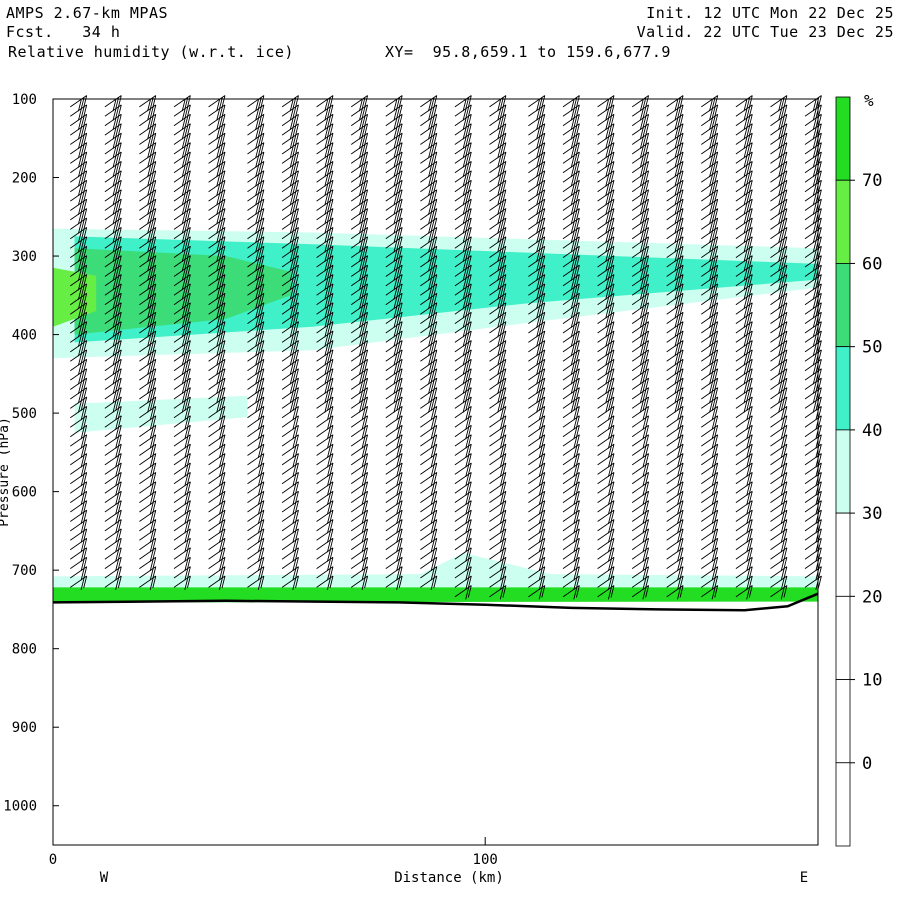  What do you see at coordinates (872, 348) in the screenshot?
I see `colorbar-label: 50` at bounding box center [872, 348].